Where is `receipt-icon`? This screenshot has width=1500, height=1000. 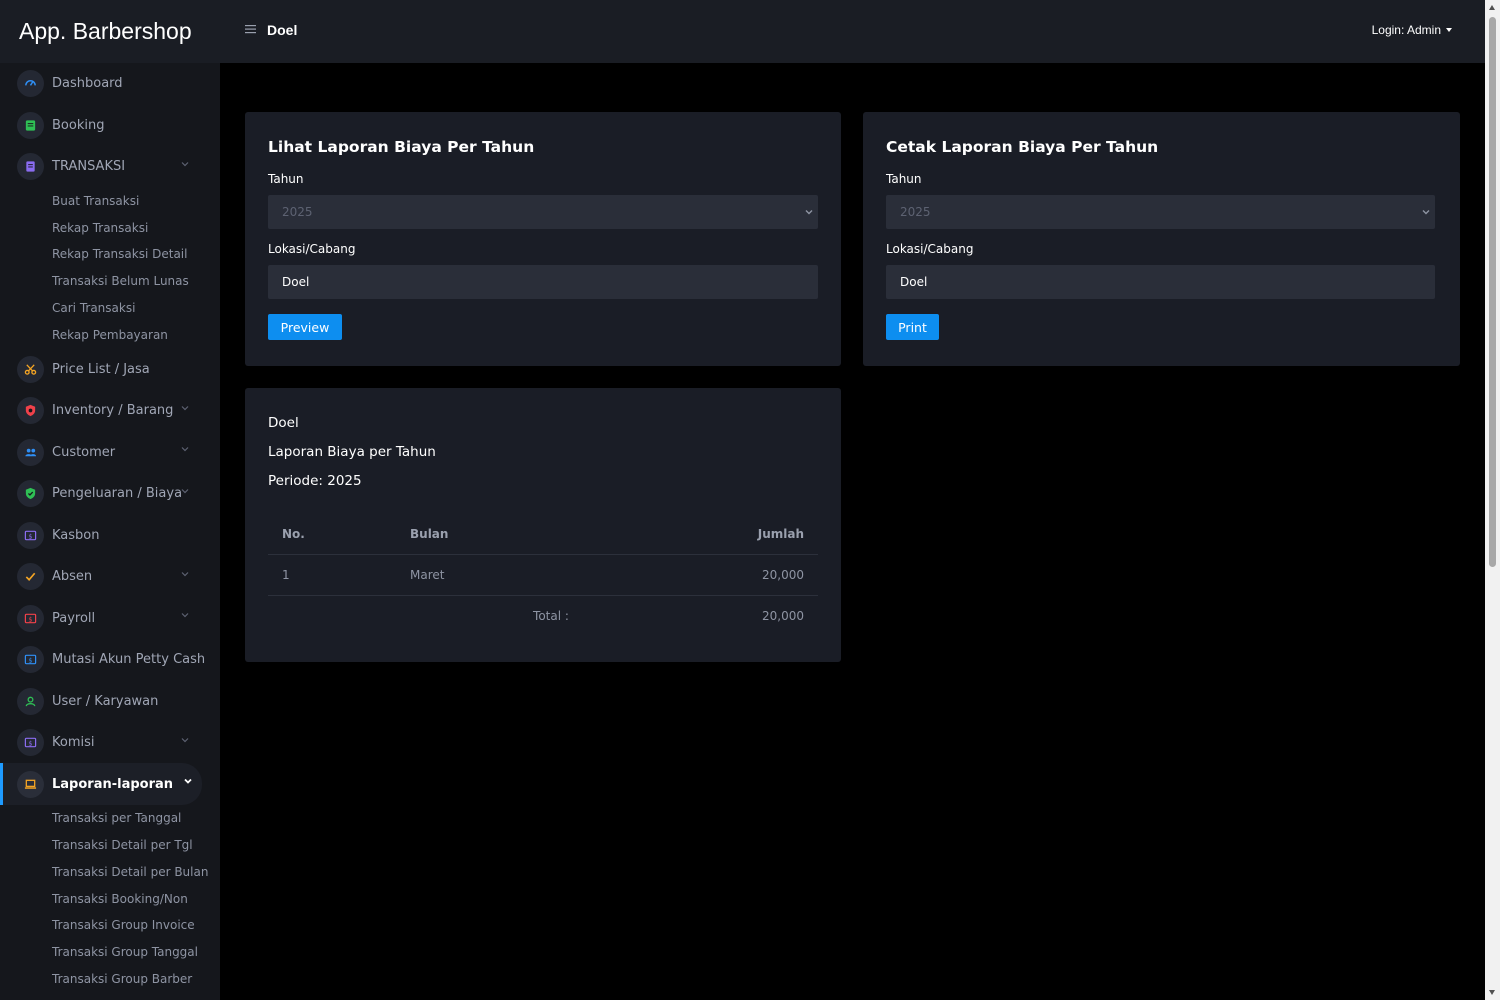
receipt-icon is located at coordinates (30, 167).